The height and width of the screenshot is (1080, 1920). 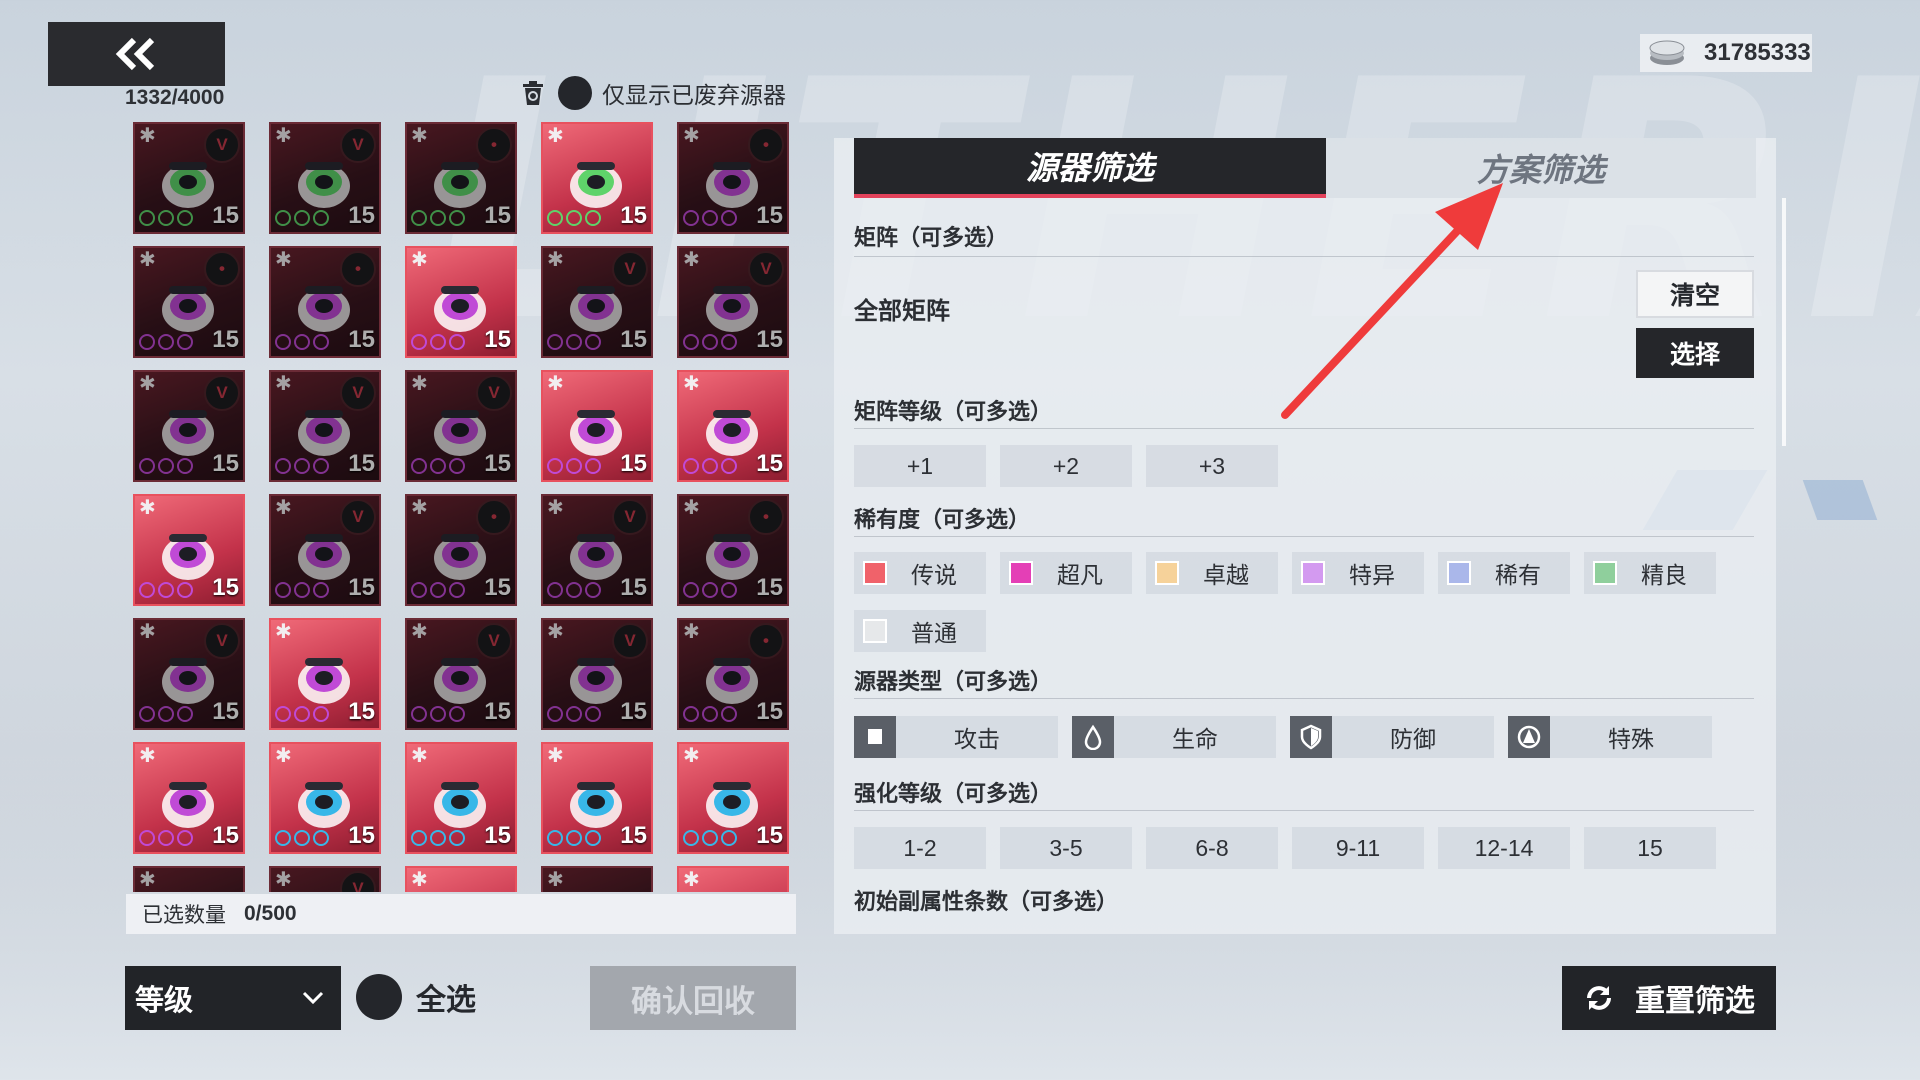 I want to click on matrix-level-option: +2, so click(x=1066, y=466).